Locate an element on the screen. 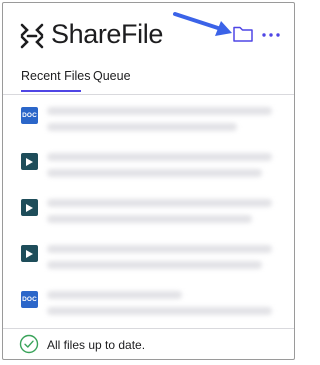 This screenshot has width=320, height=365. brand-name: ShareFile is located at coordinates (107, 34).